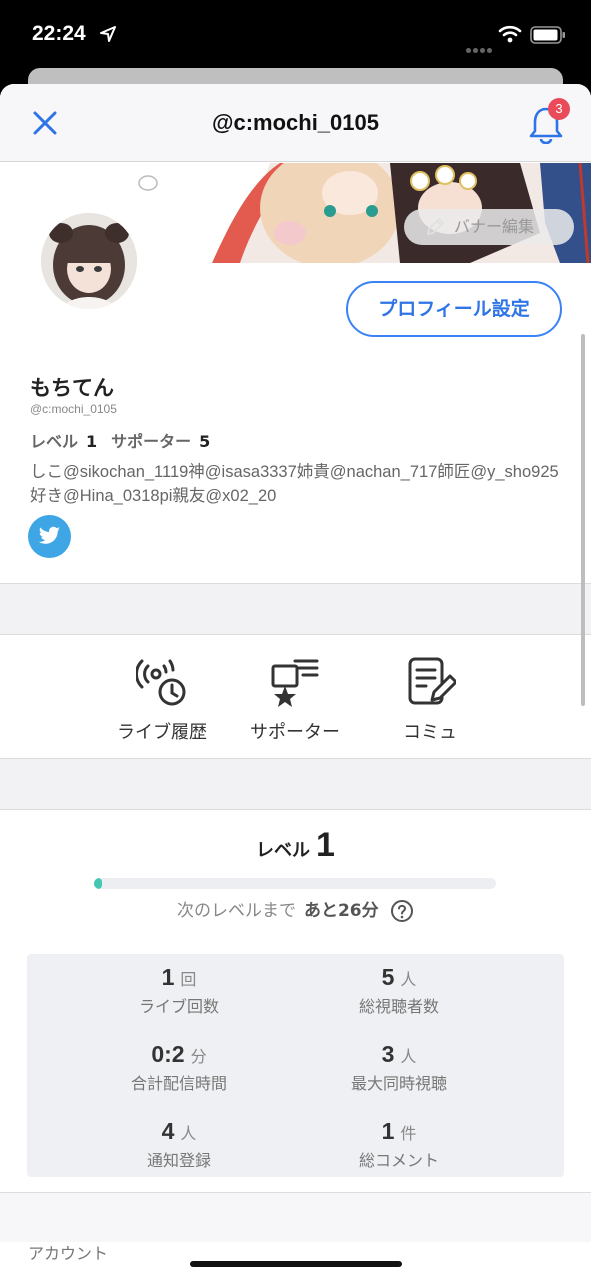 The width and height of the screenshot is (591, 1280). I want to click on help-icon, so click(402, 911).